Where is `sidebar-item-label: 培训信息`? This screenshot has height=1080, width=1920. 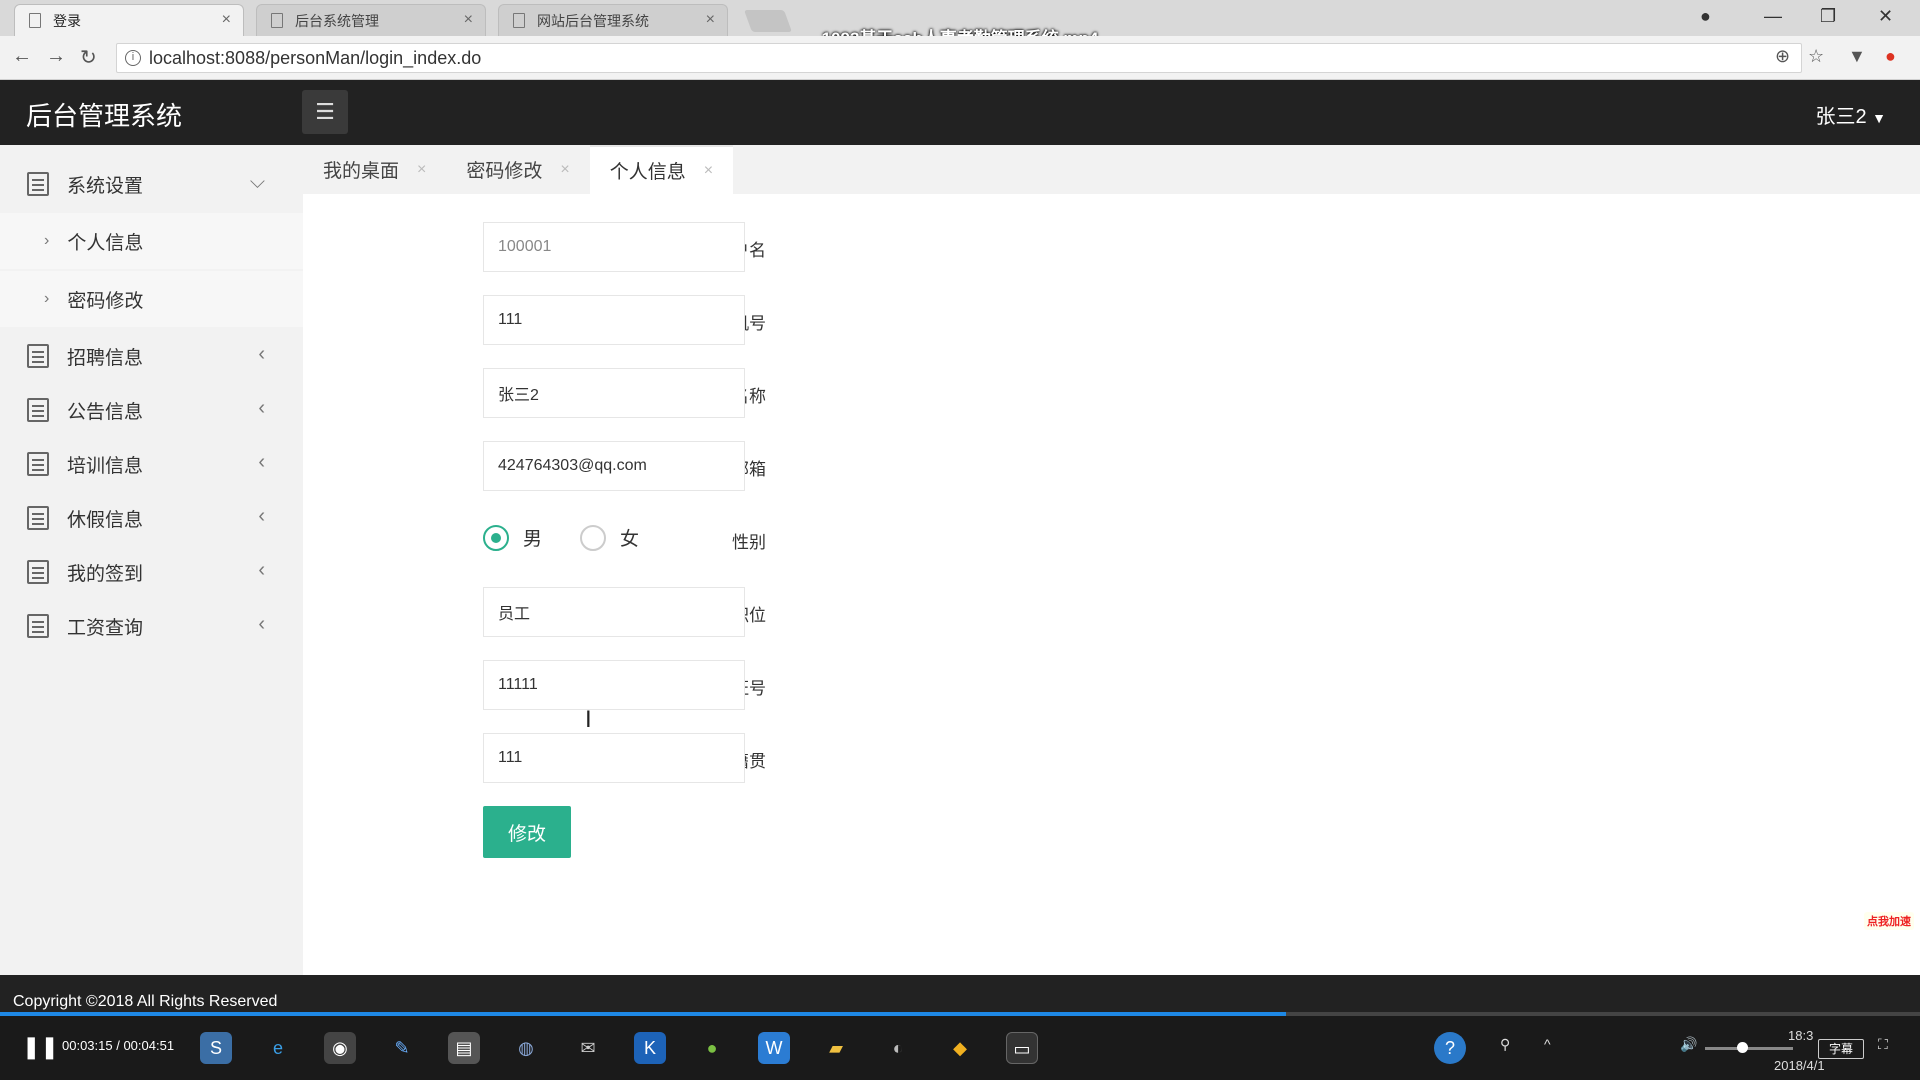 sidebar-item-label: 培训信息 is located at coordinates (105, 466).